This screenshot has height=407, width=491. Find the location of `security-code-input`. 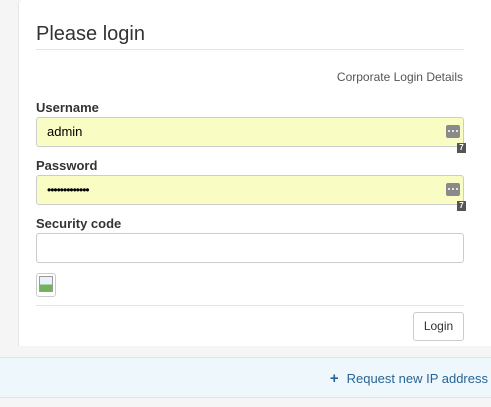

security-code-input is located at coordinates (250, 248).